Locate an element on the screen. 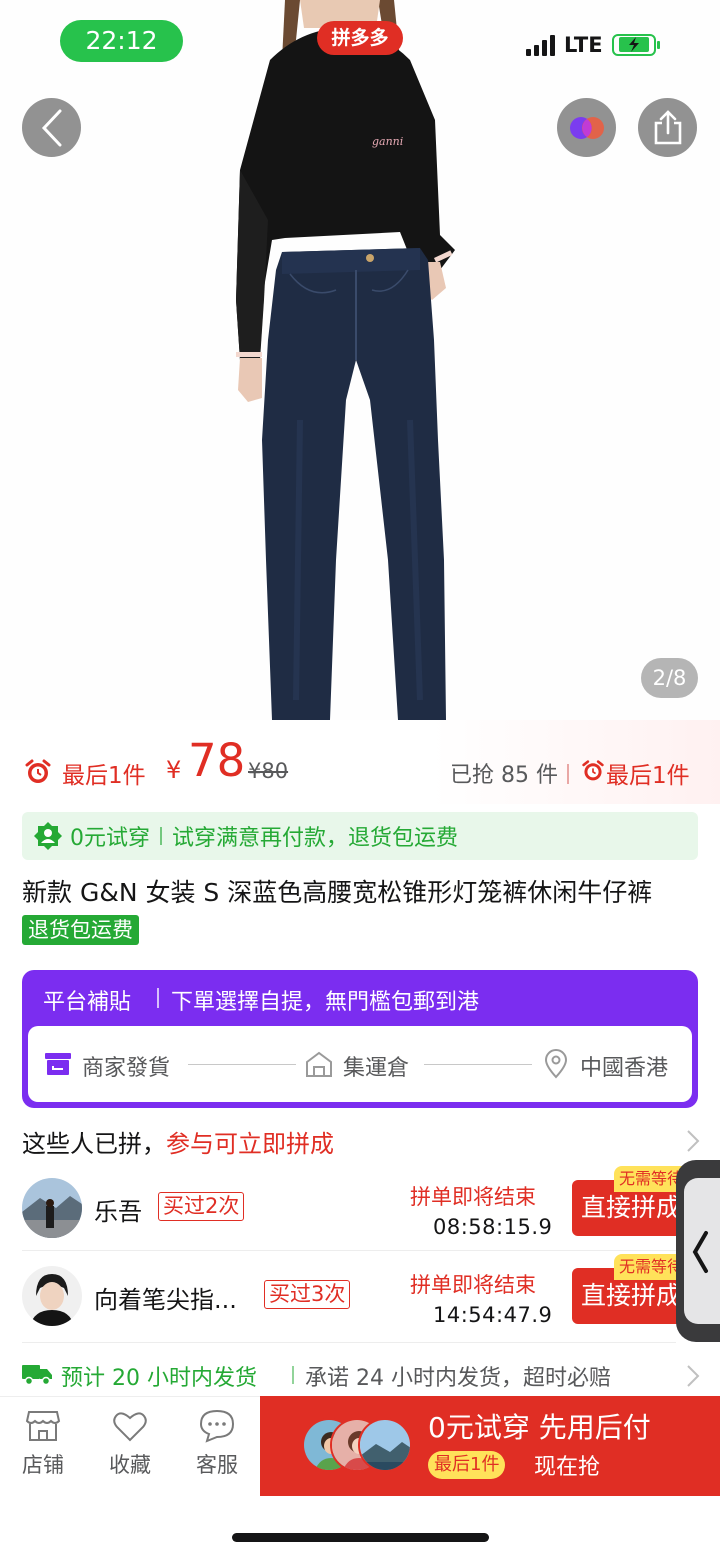  group-buy-cta: 参与可立即拼成 is located at coordinates (250, 1144).